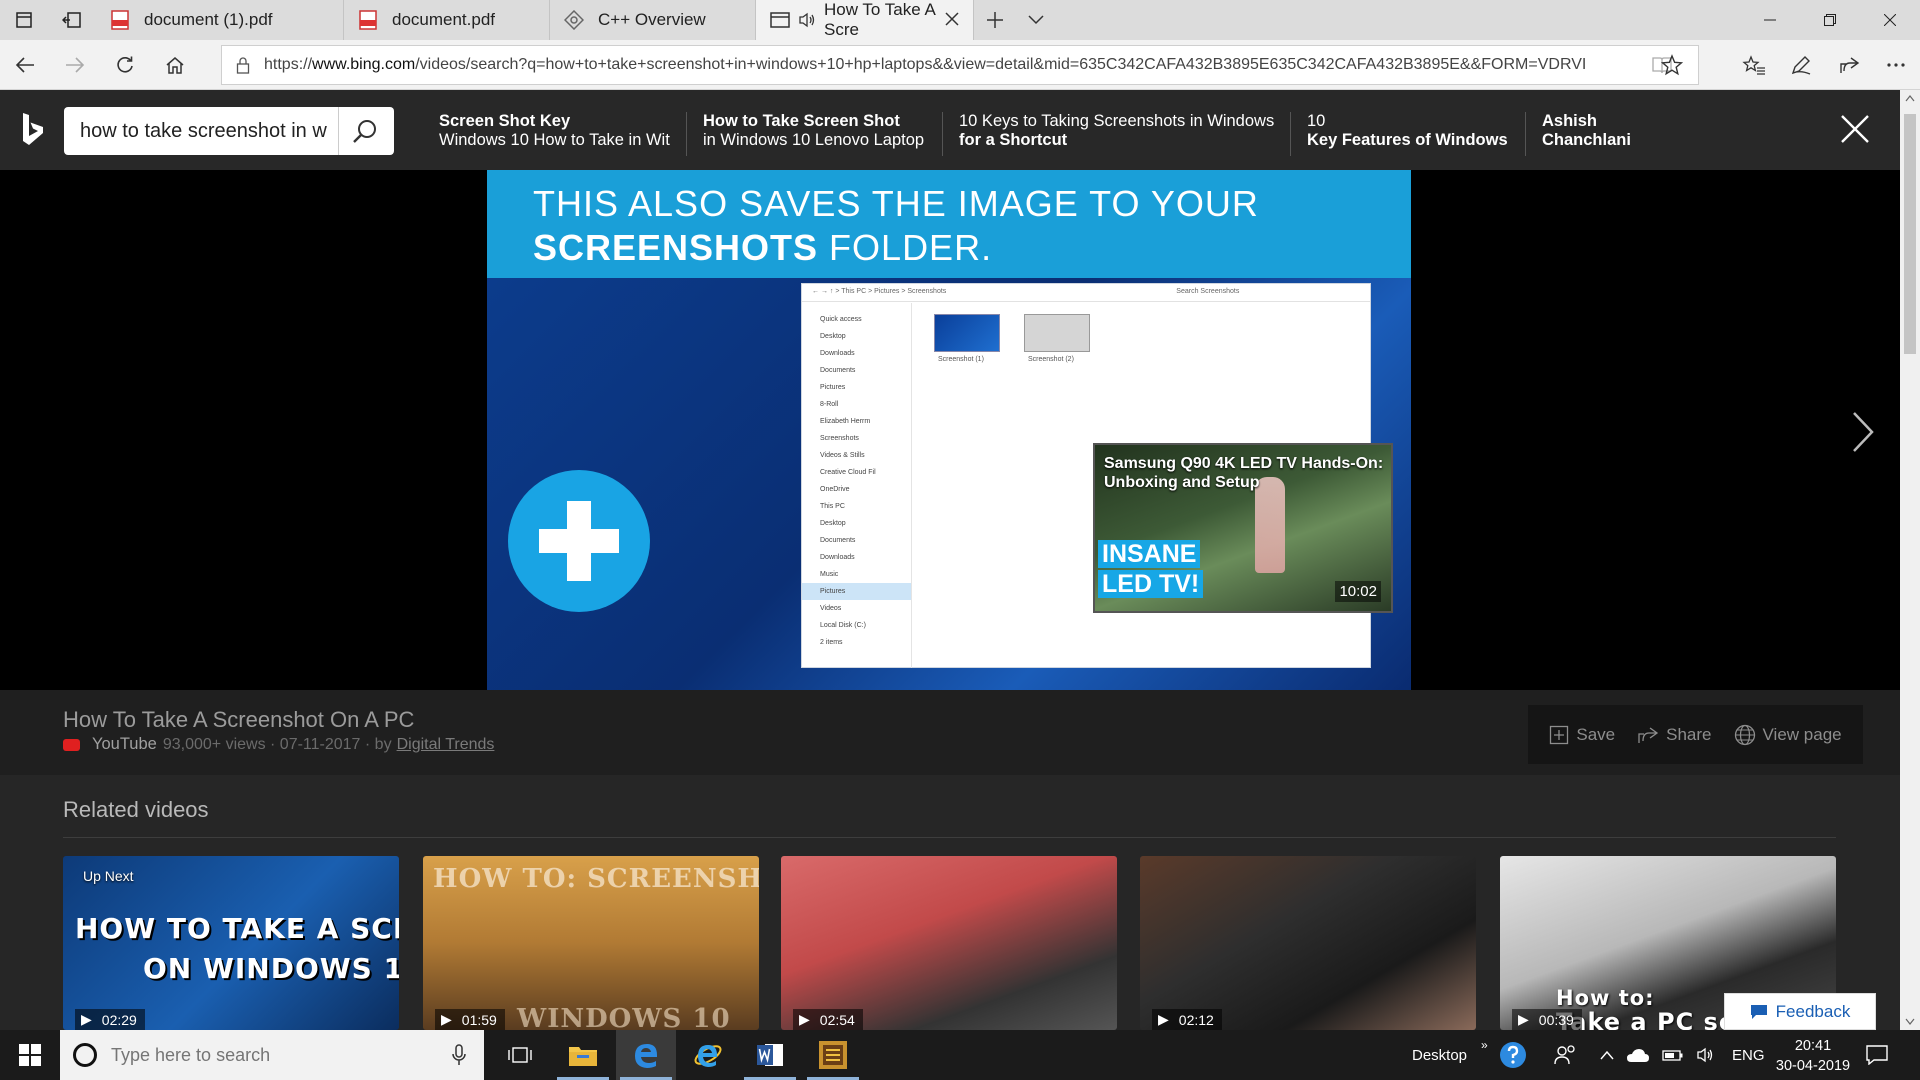  Describe the element at coordinates (1674, 735) in the screenshot. I see `share-button: Share` at that location.